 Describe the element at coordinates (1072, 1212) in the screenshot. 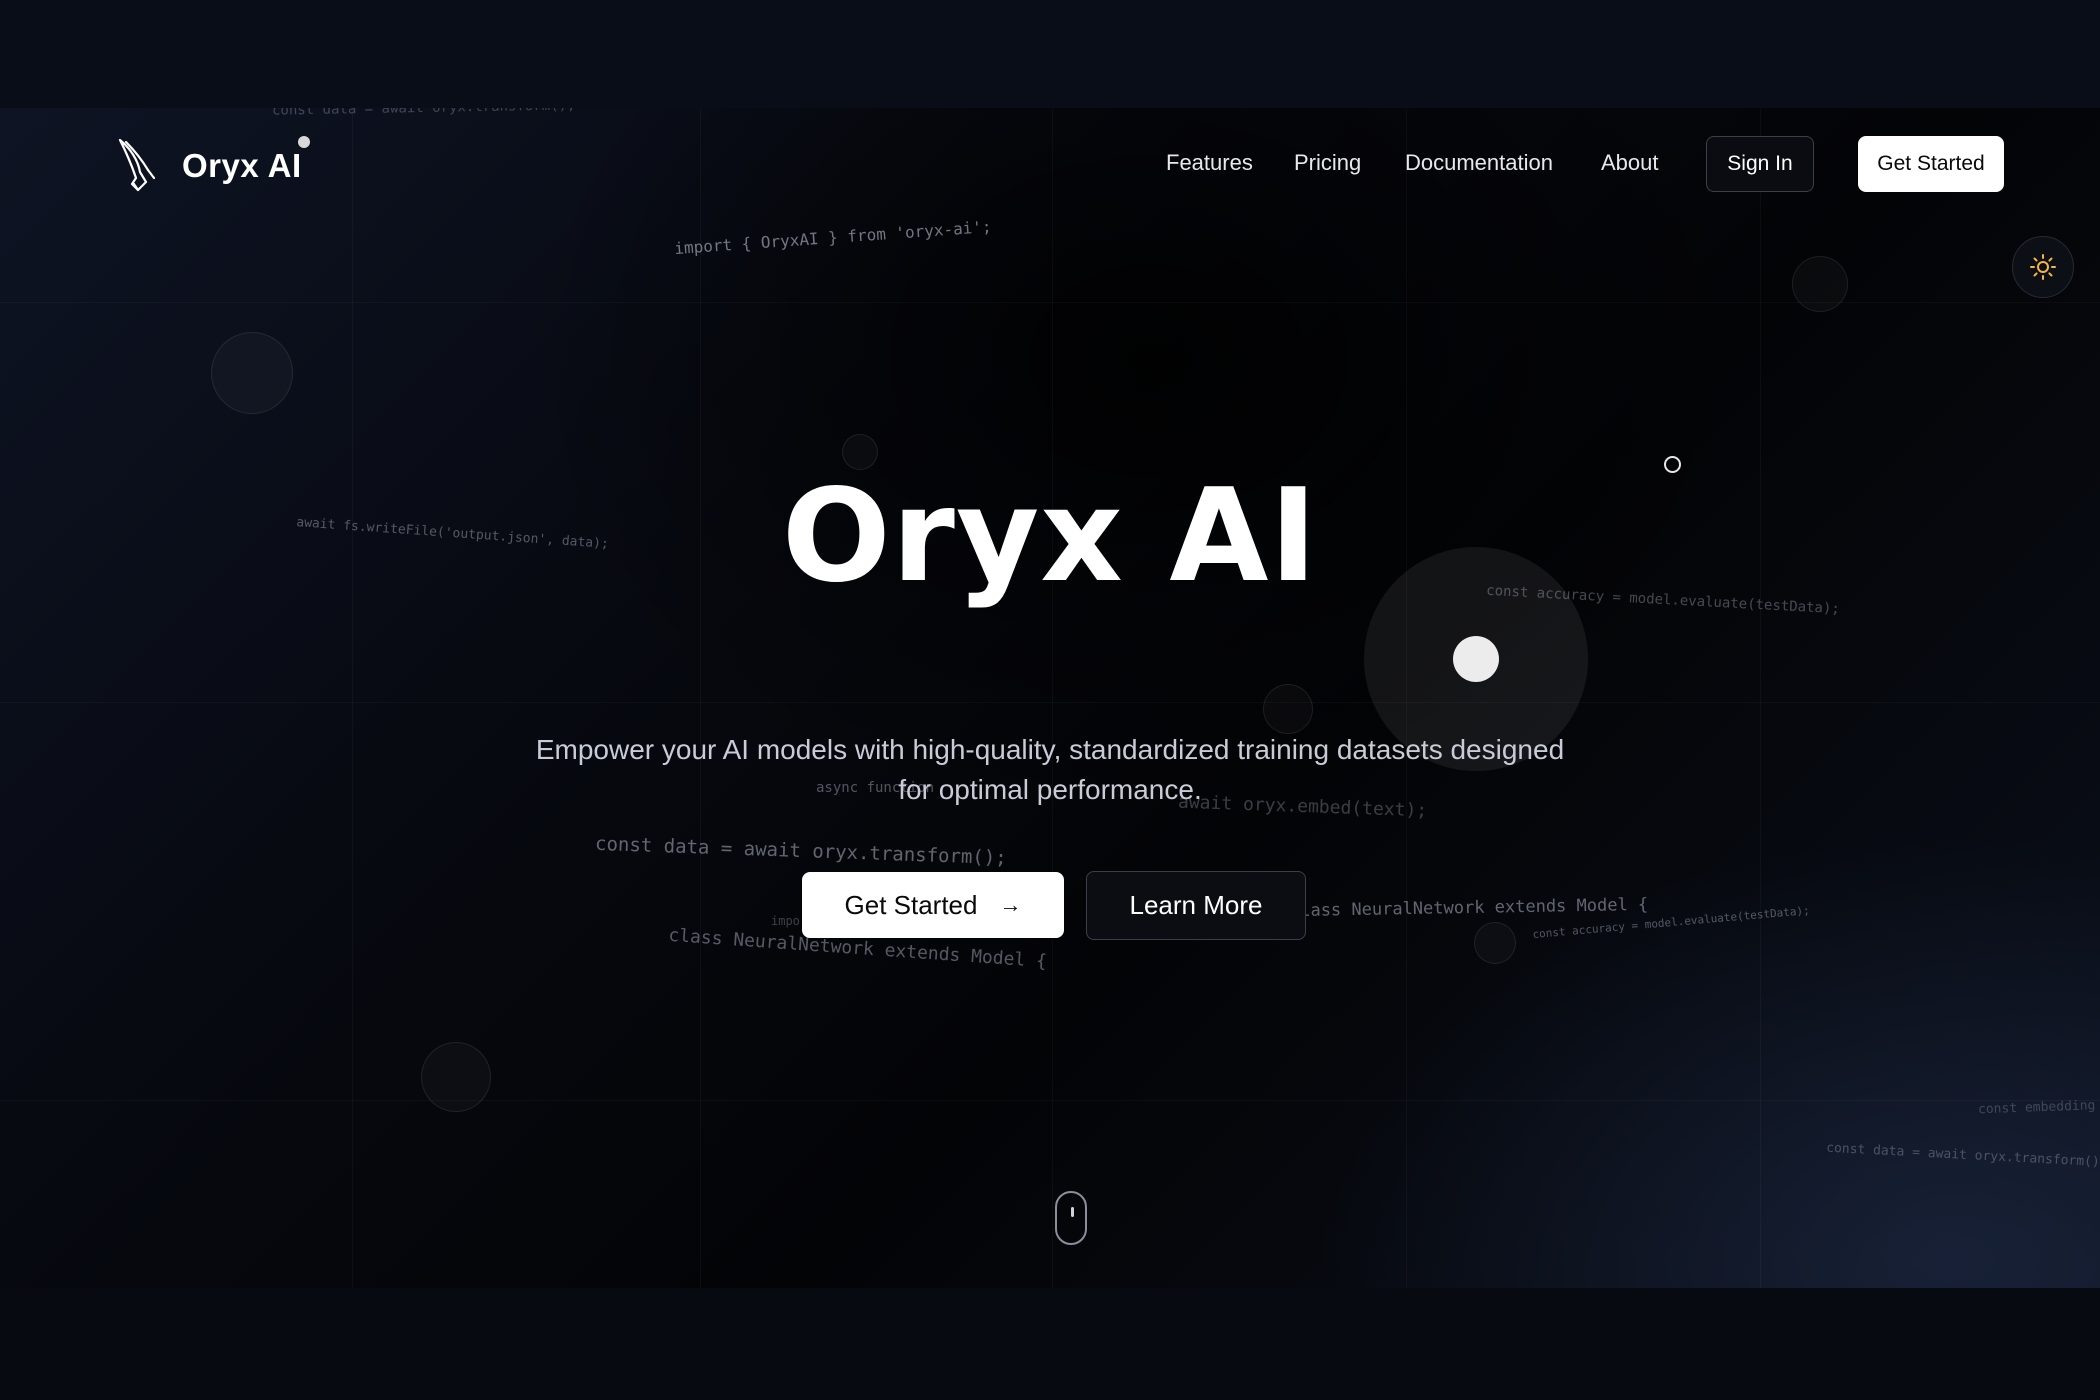

I see `scroll-wheel` at that location.